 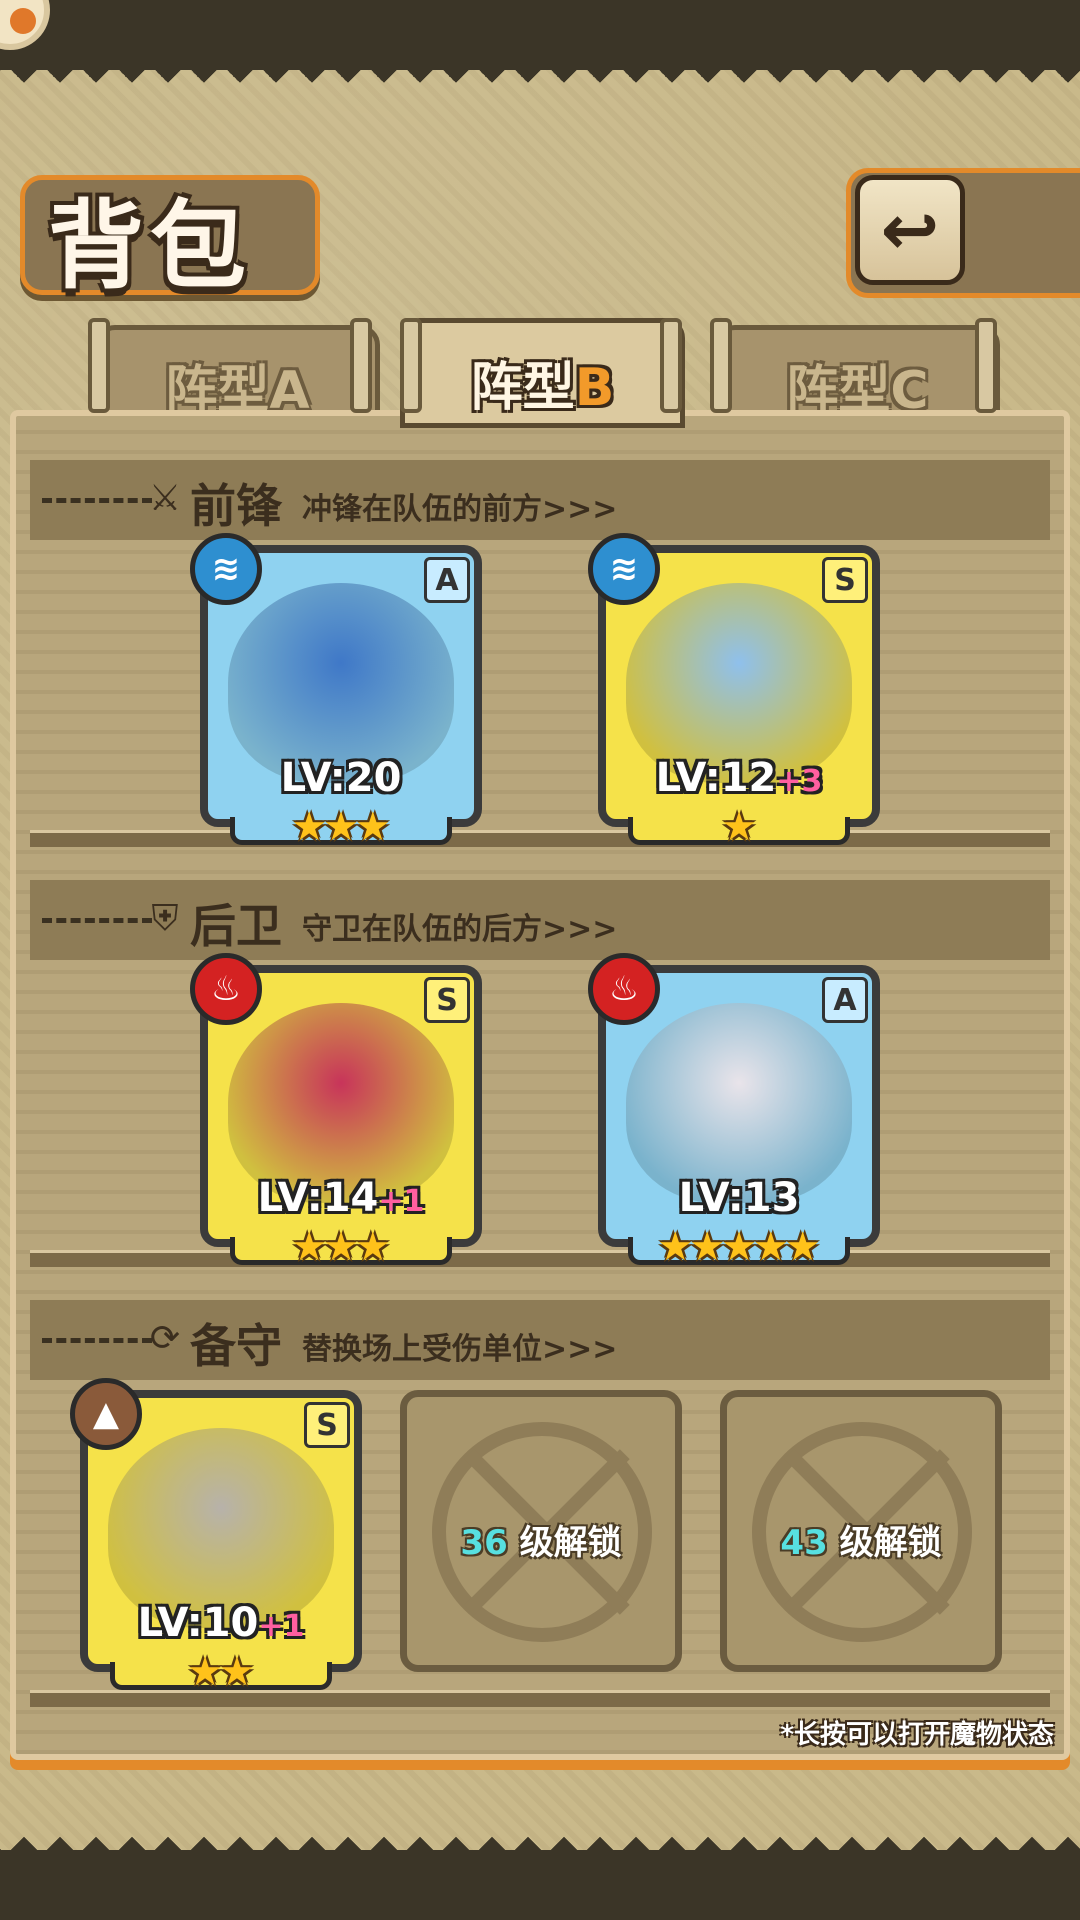 I want to click on section-title: 后卫, so click(x=236, y=926).